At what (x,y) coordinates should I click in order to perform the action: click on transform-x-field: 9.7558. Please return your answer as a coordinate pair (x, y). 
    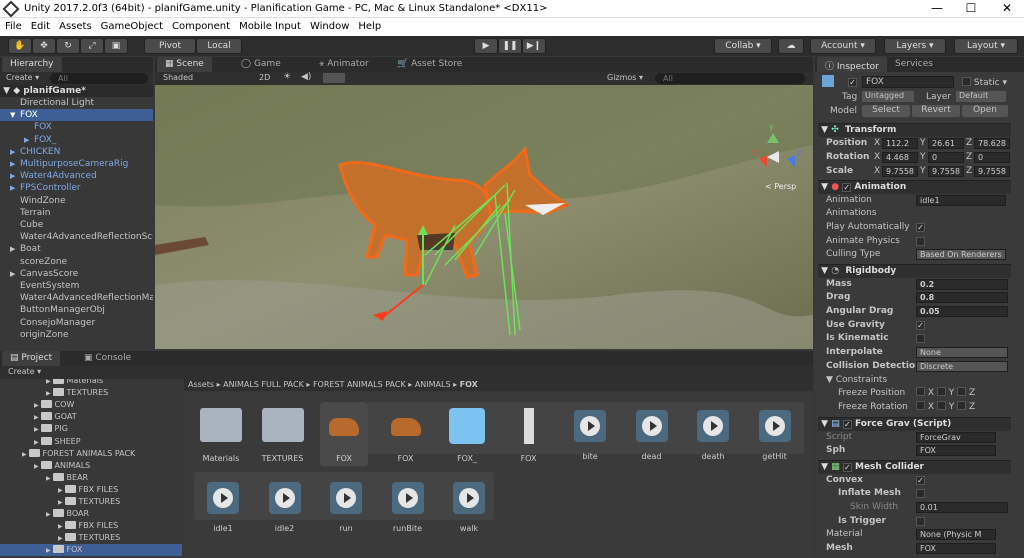
    Looking at the image, I should click on (900, 171).